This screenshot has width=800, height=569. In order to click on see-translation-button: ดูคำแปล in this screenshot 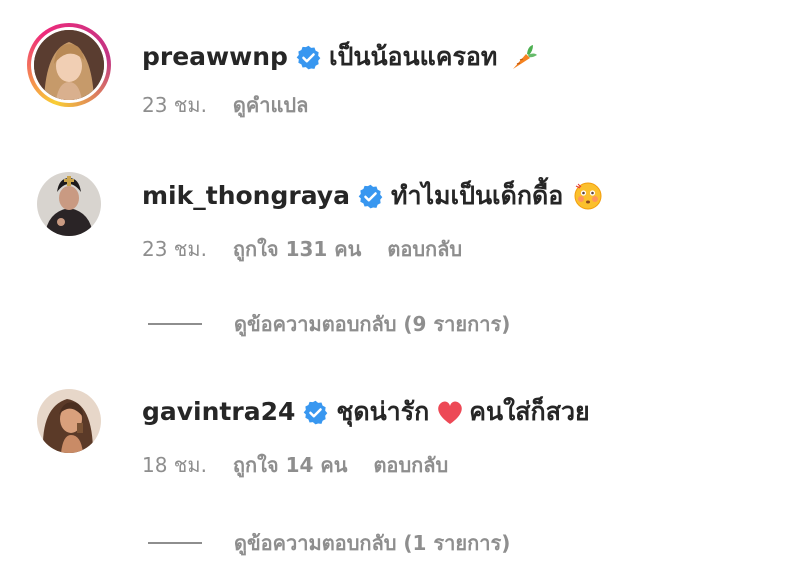, I will do `click(270, 105)`.